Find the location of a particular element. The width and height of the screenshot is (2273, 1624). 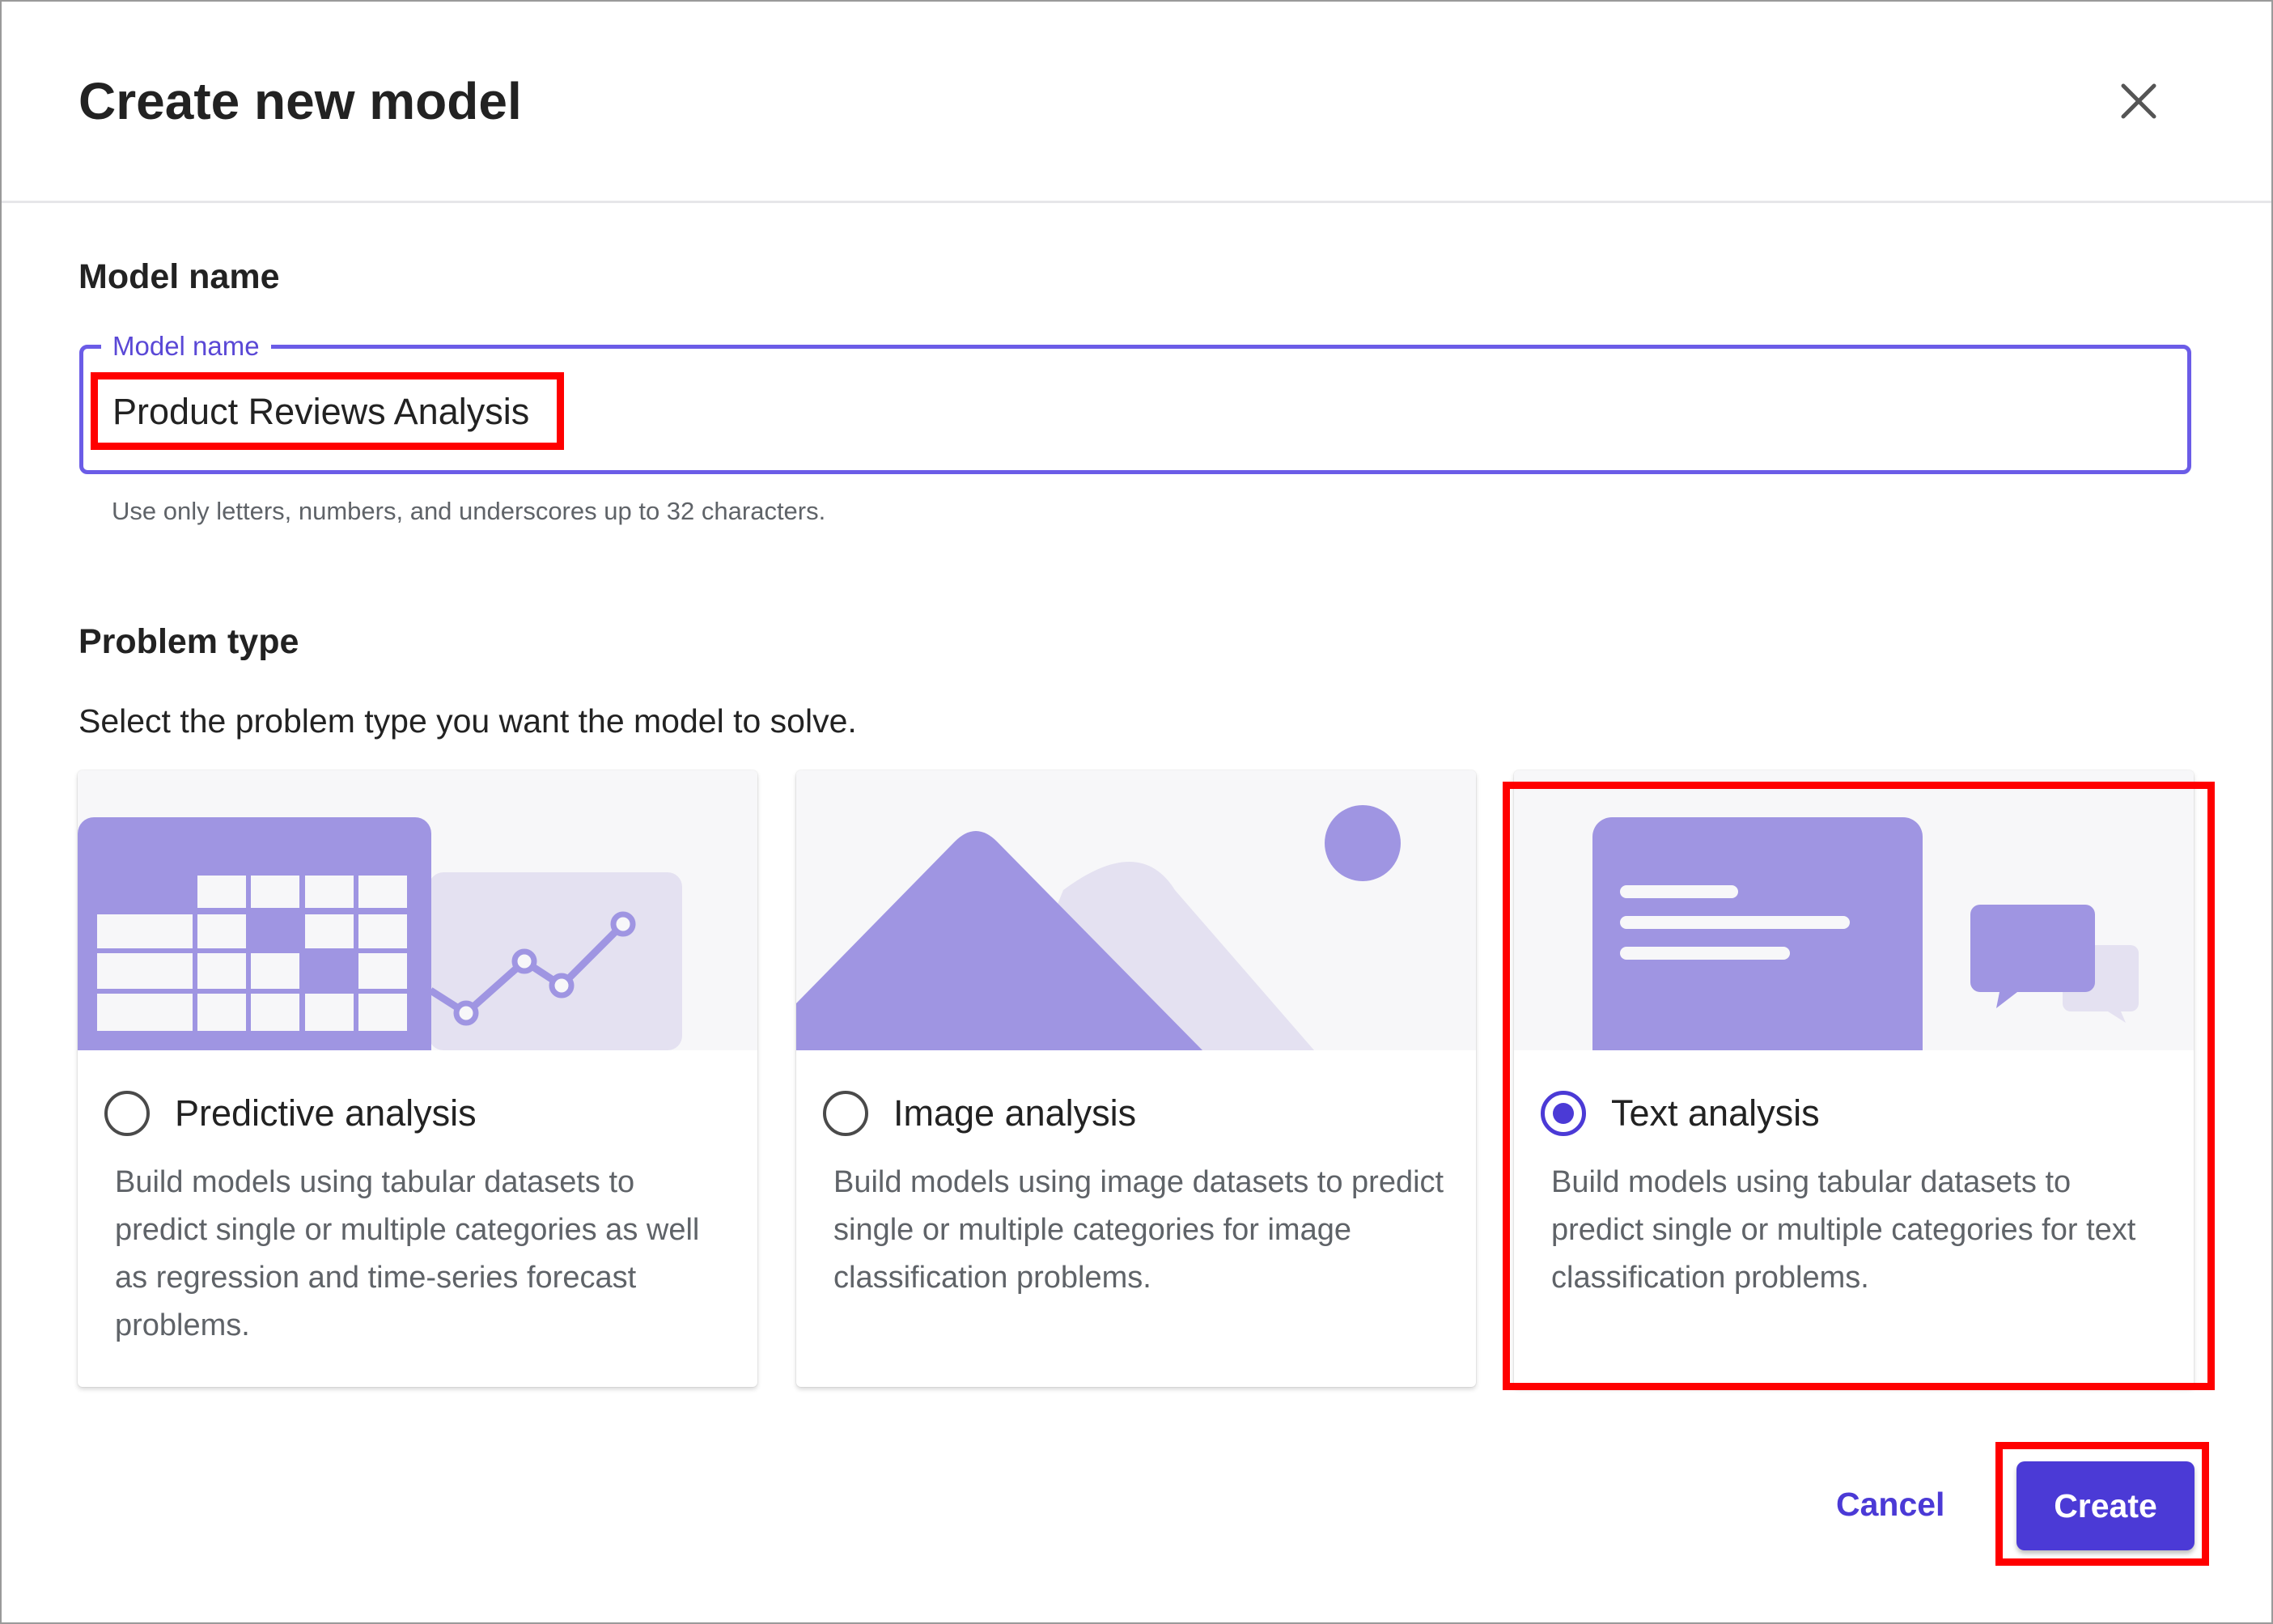

radio-selected-dot is located at coordinates (1563, 1113).